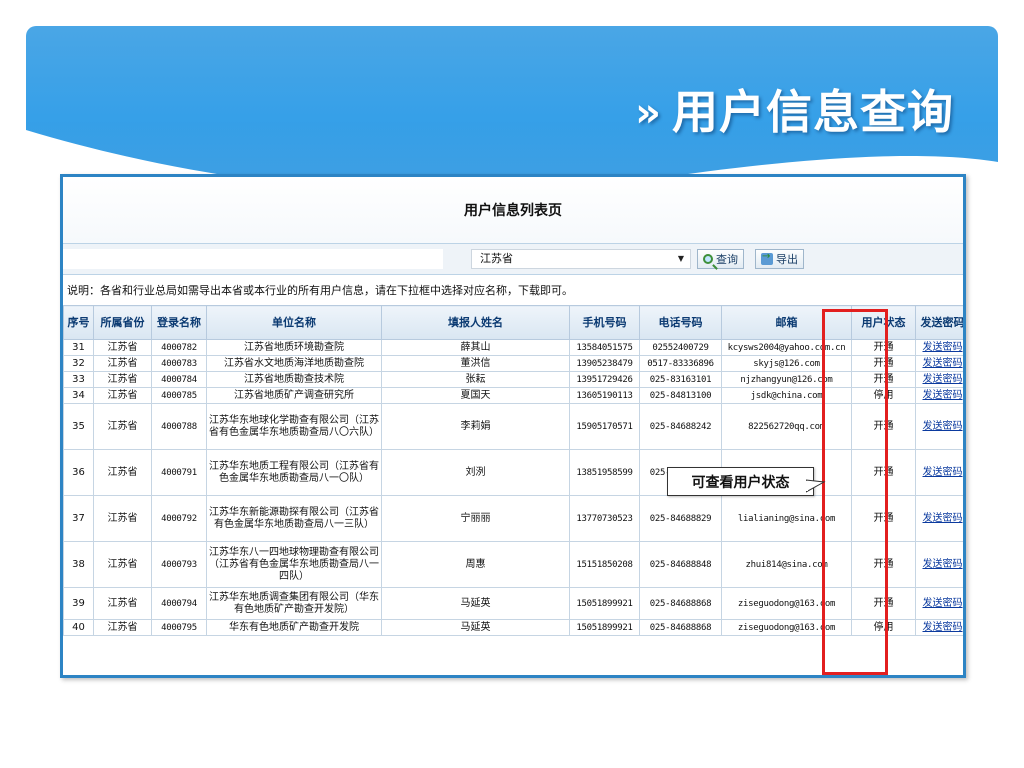 The width and height of the screenshot is (1024, 768). What do you see at coordinates (294, 518) in the screenshot?
I see `cell-unit: 江苏华东新能源勘探有限公司（江苏省有色金属华东地质勘查局八一三队）` at bounding box center [294, 518].